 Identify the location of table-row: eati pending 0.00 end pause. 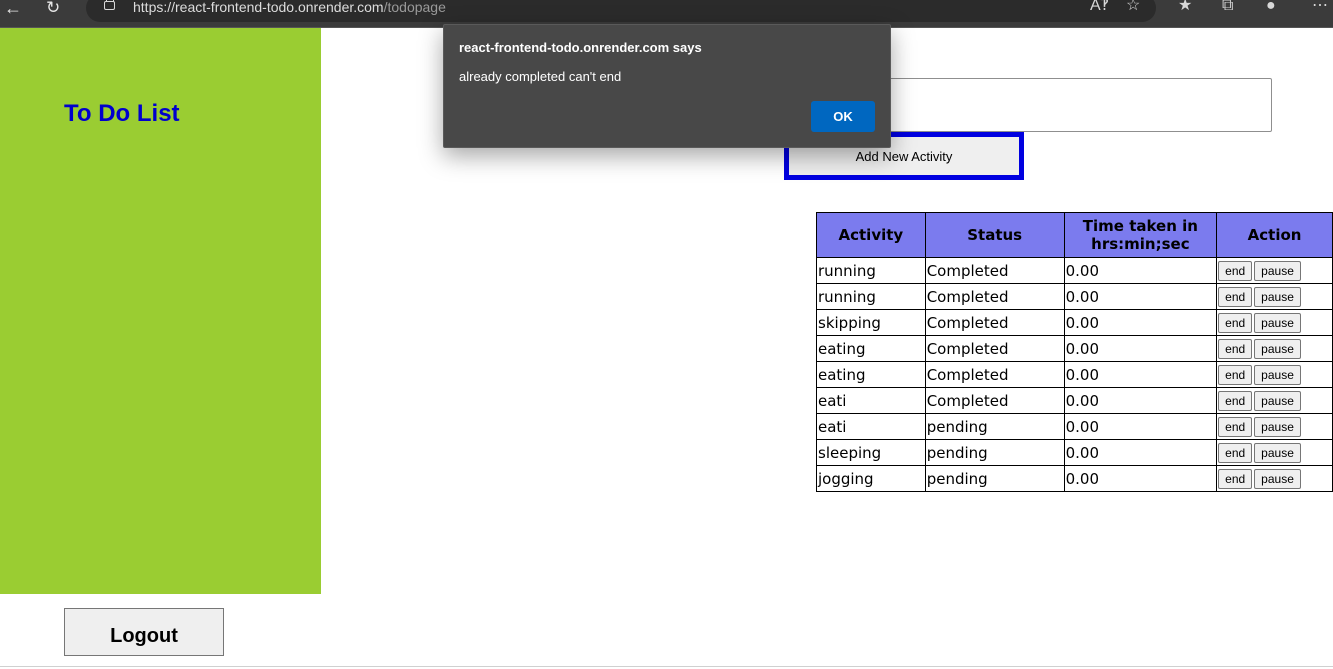
(1074, 426).